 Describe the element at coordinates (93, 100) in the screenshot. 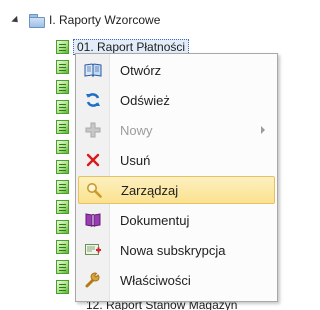

I see `refresh-icon` at that location.